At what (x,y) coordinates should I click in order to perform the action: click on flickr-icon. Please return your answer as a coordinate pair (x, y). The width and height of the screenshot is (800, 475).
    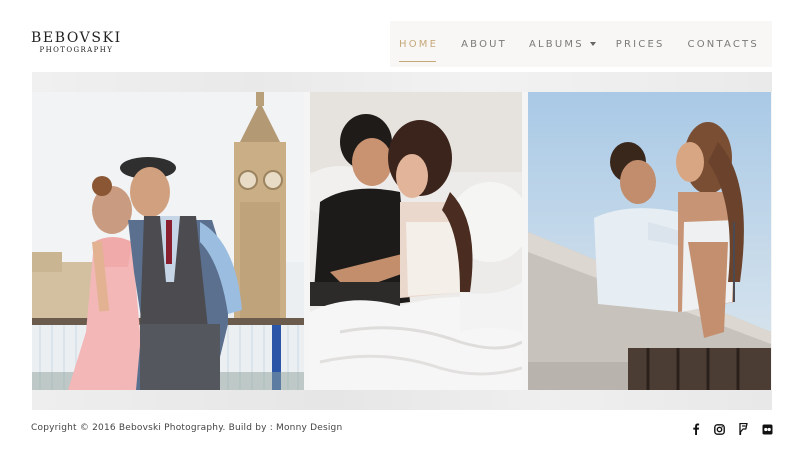
    Looking at the image, I should click on (767, 429).